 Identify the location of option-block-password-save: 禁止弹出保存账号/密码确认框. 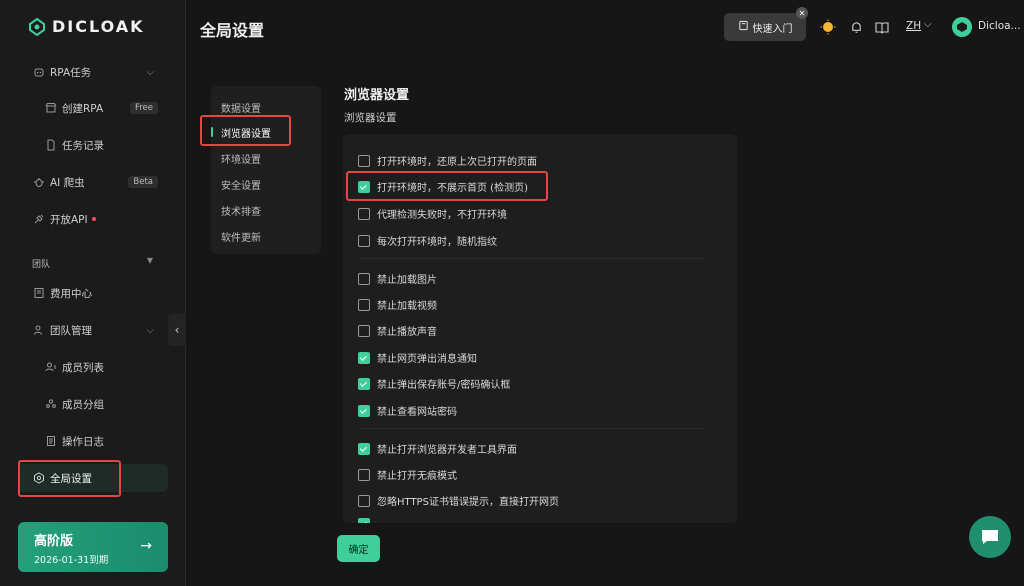
(434, 383).